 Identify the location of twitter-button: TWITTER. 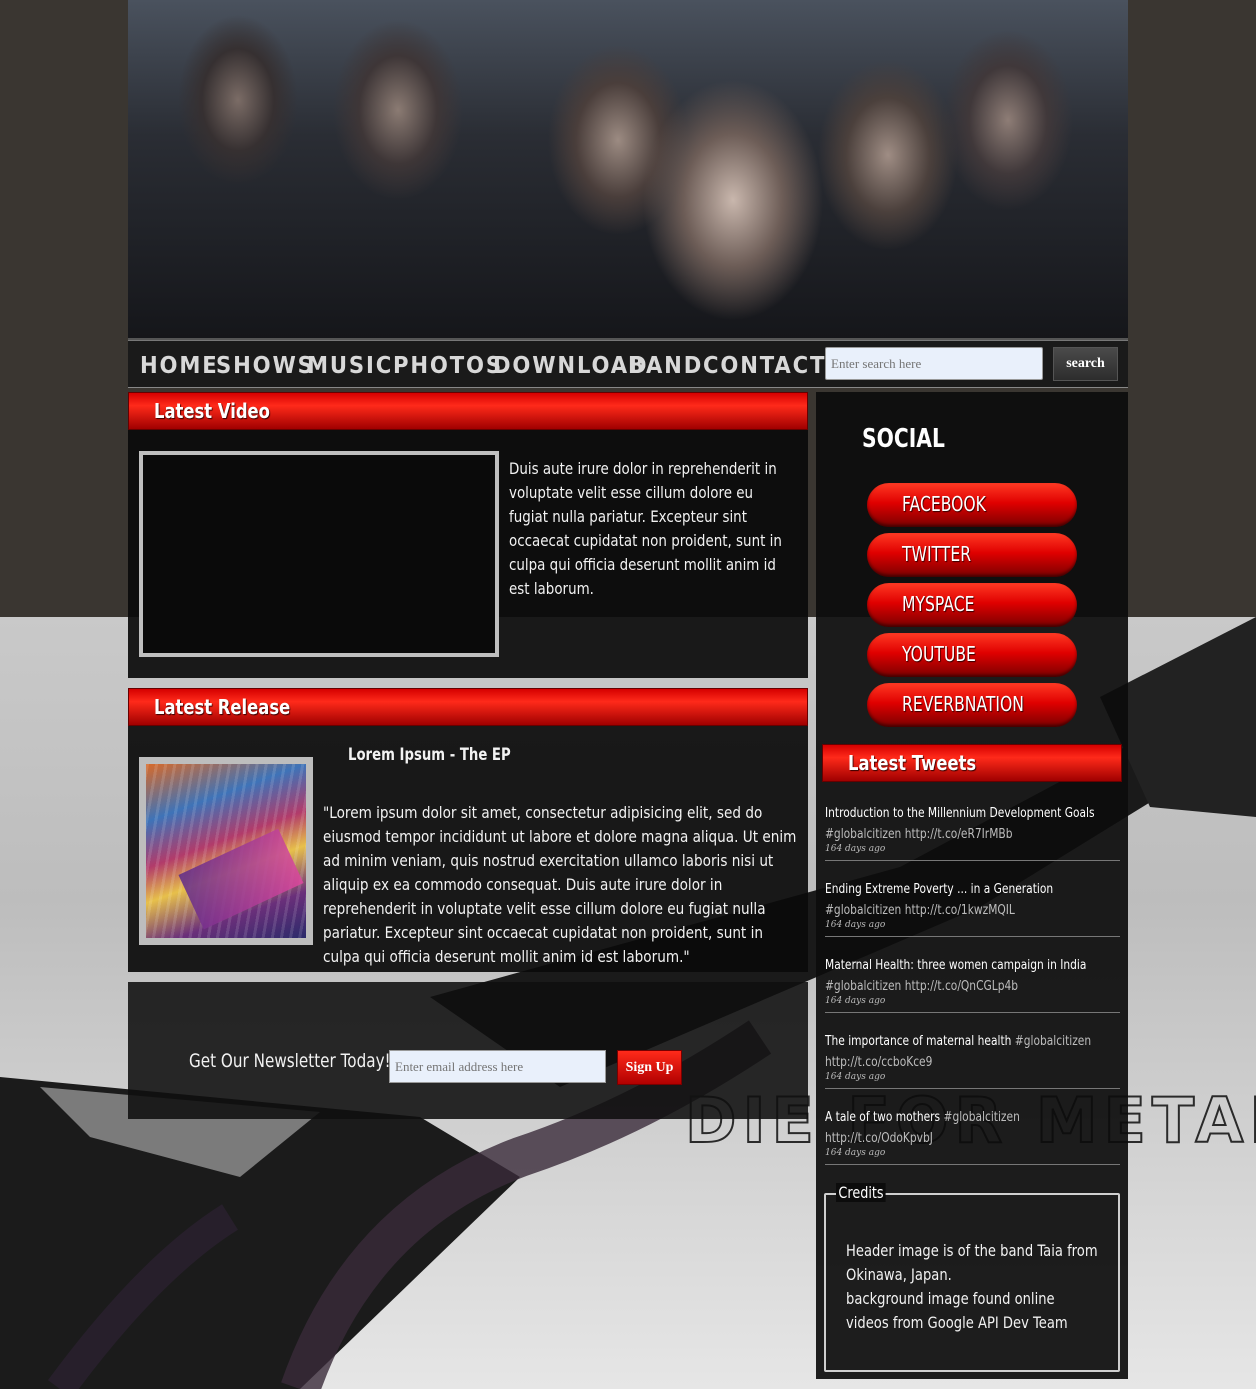
(972, 555).